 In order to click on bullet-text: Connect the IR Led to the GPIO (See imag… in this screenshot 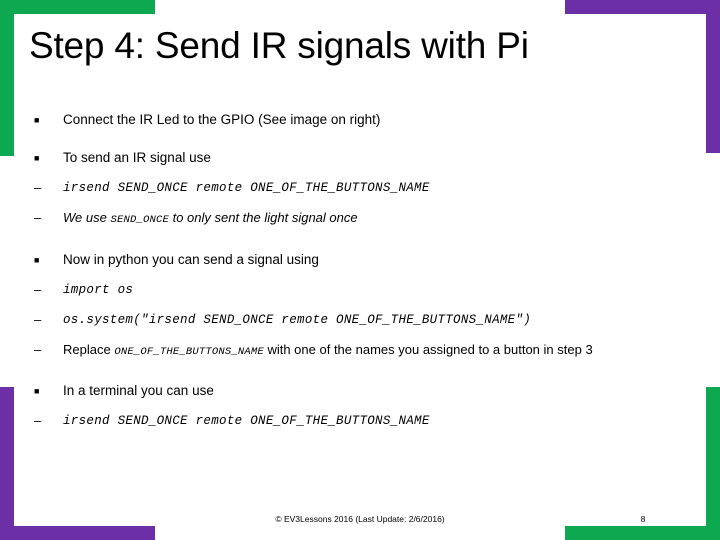, I will do `click(222, 119)`.